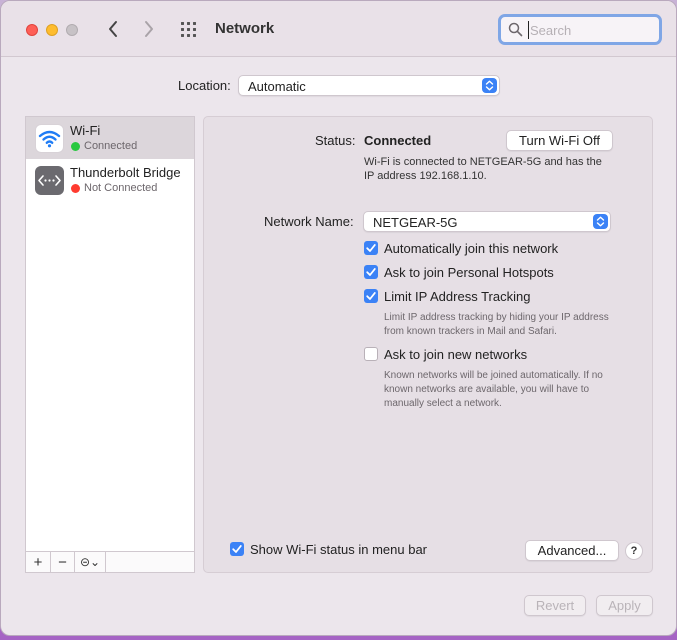 Image resolution: width=677 pixels, height=640 pixels. Describe the element at coordinates (121, 188) in the screenshot. I see `service-status: Not Connected` at that location.